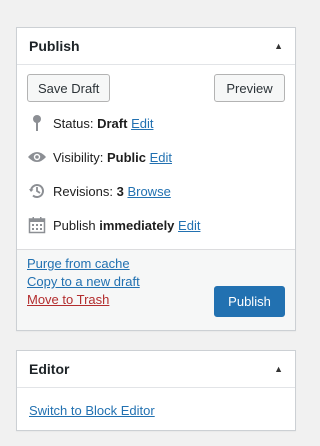  What do you see at coordinates (161, 157) in the screenshot?
I see `edit-visibility-link: Edit` at bounding box center [161, 157].